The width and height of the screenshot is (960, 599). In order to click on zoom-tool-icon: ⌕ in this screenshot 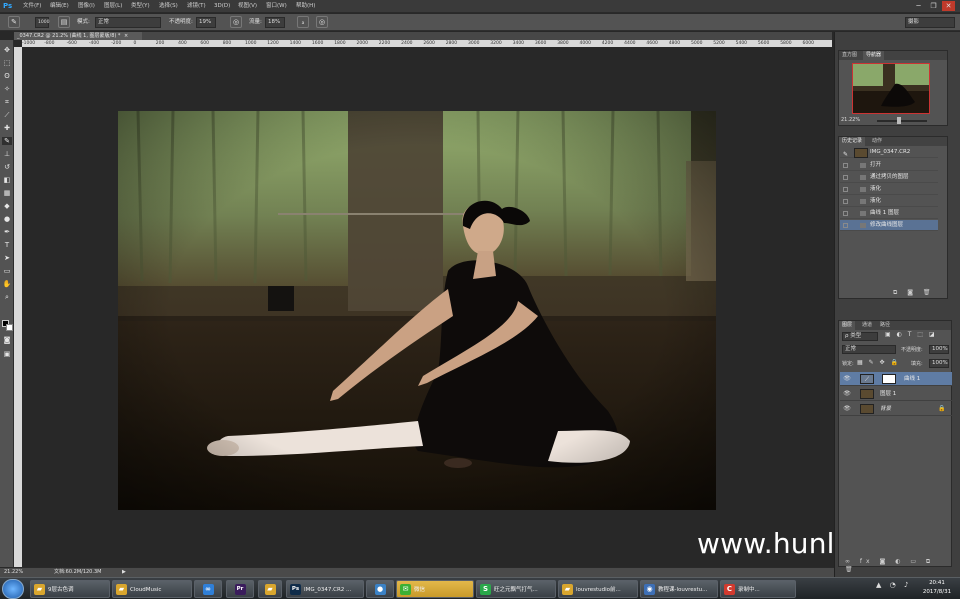, I will do `click(7, 297)`.